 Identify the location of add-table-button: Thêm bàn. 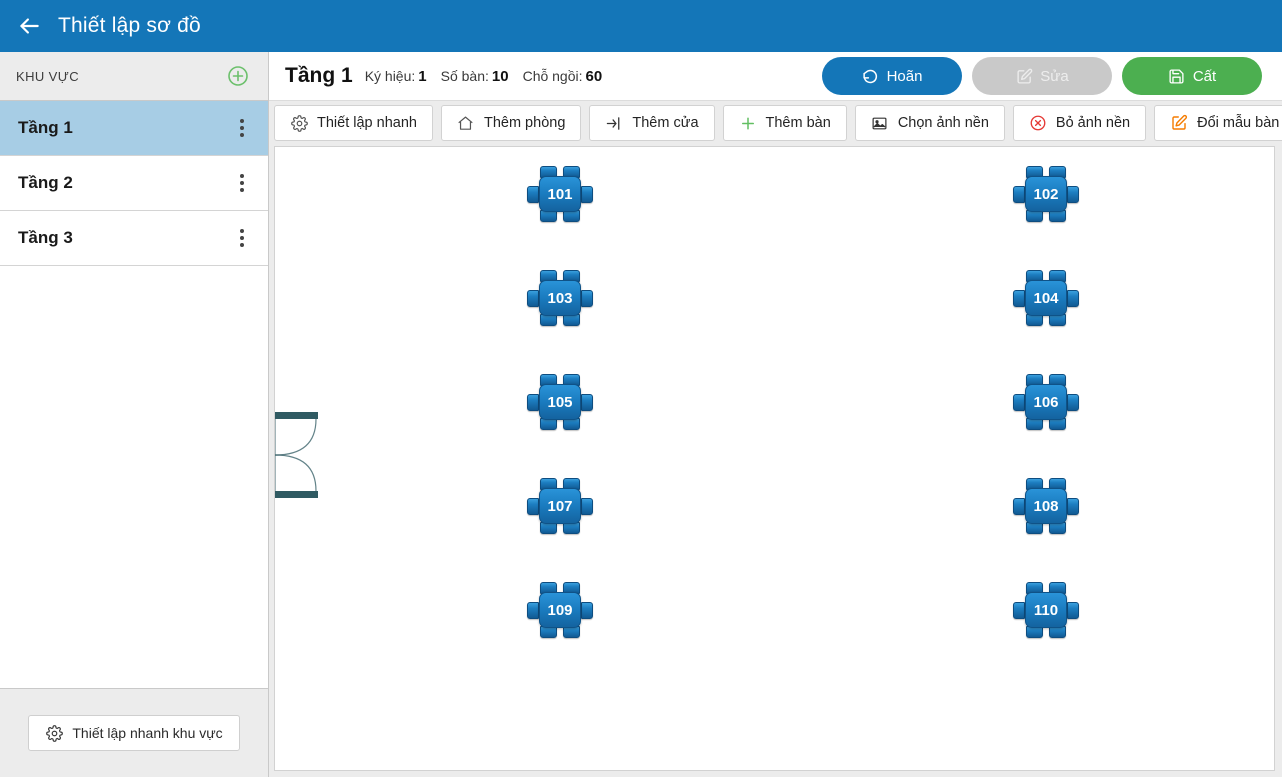
(784, 123).